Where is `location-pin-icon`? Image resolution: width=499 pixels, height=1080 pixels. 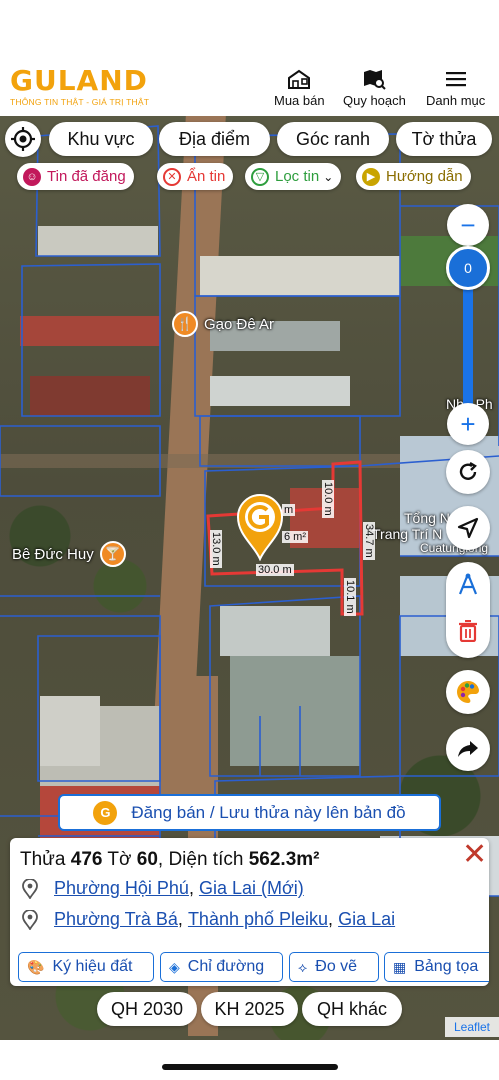 location-pin-icon is located at coordinates (260, 527).